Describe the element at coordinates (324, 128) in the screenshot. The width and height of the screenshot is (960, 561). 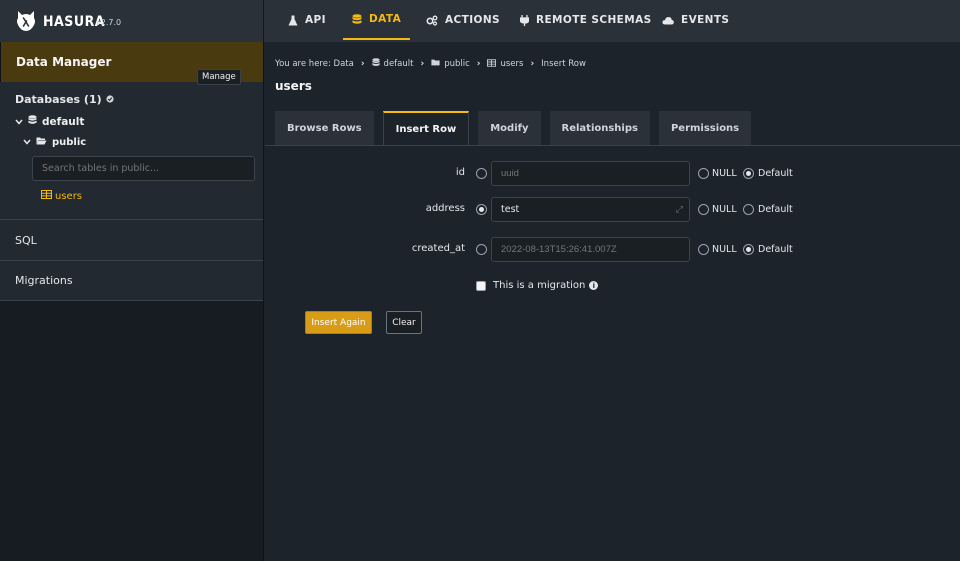
I see `tab-browse-rows: Browse Rows` at that location.